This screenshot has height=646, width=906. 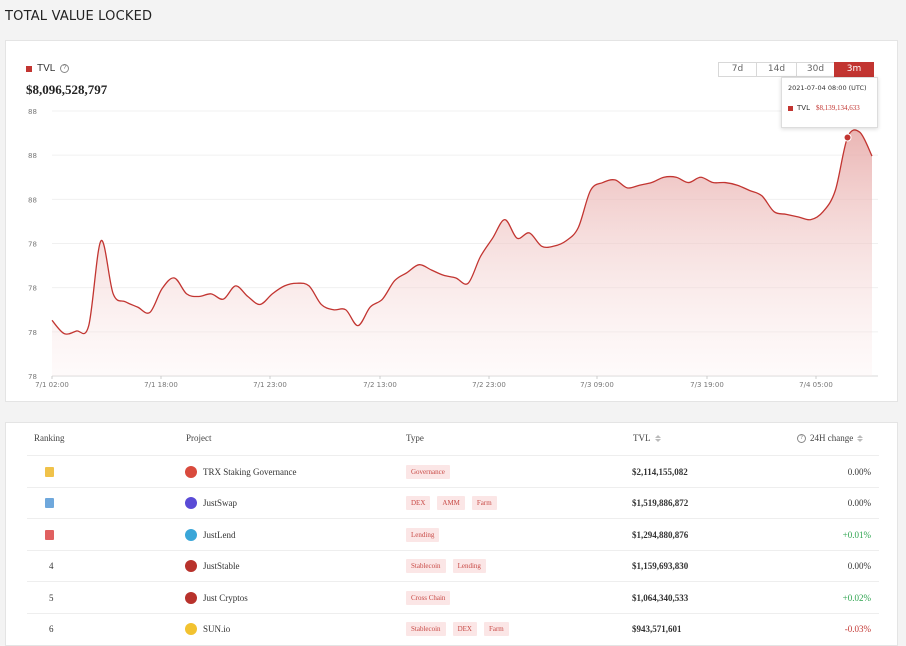 I want to click on rank-cell: 6, so click(x=51, y=629).